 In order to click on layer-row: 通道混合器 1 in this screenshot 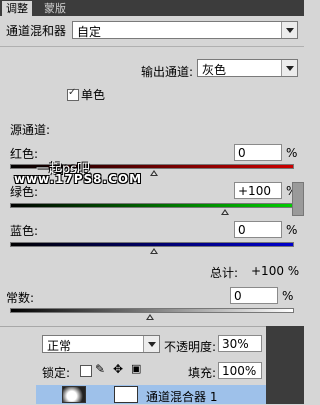, I will do `click(151, 394)`.